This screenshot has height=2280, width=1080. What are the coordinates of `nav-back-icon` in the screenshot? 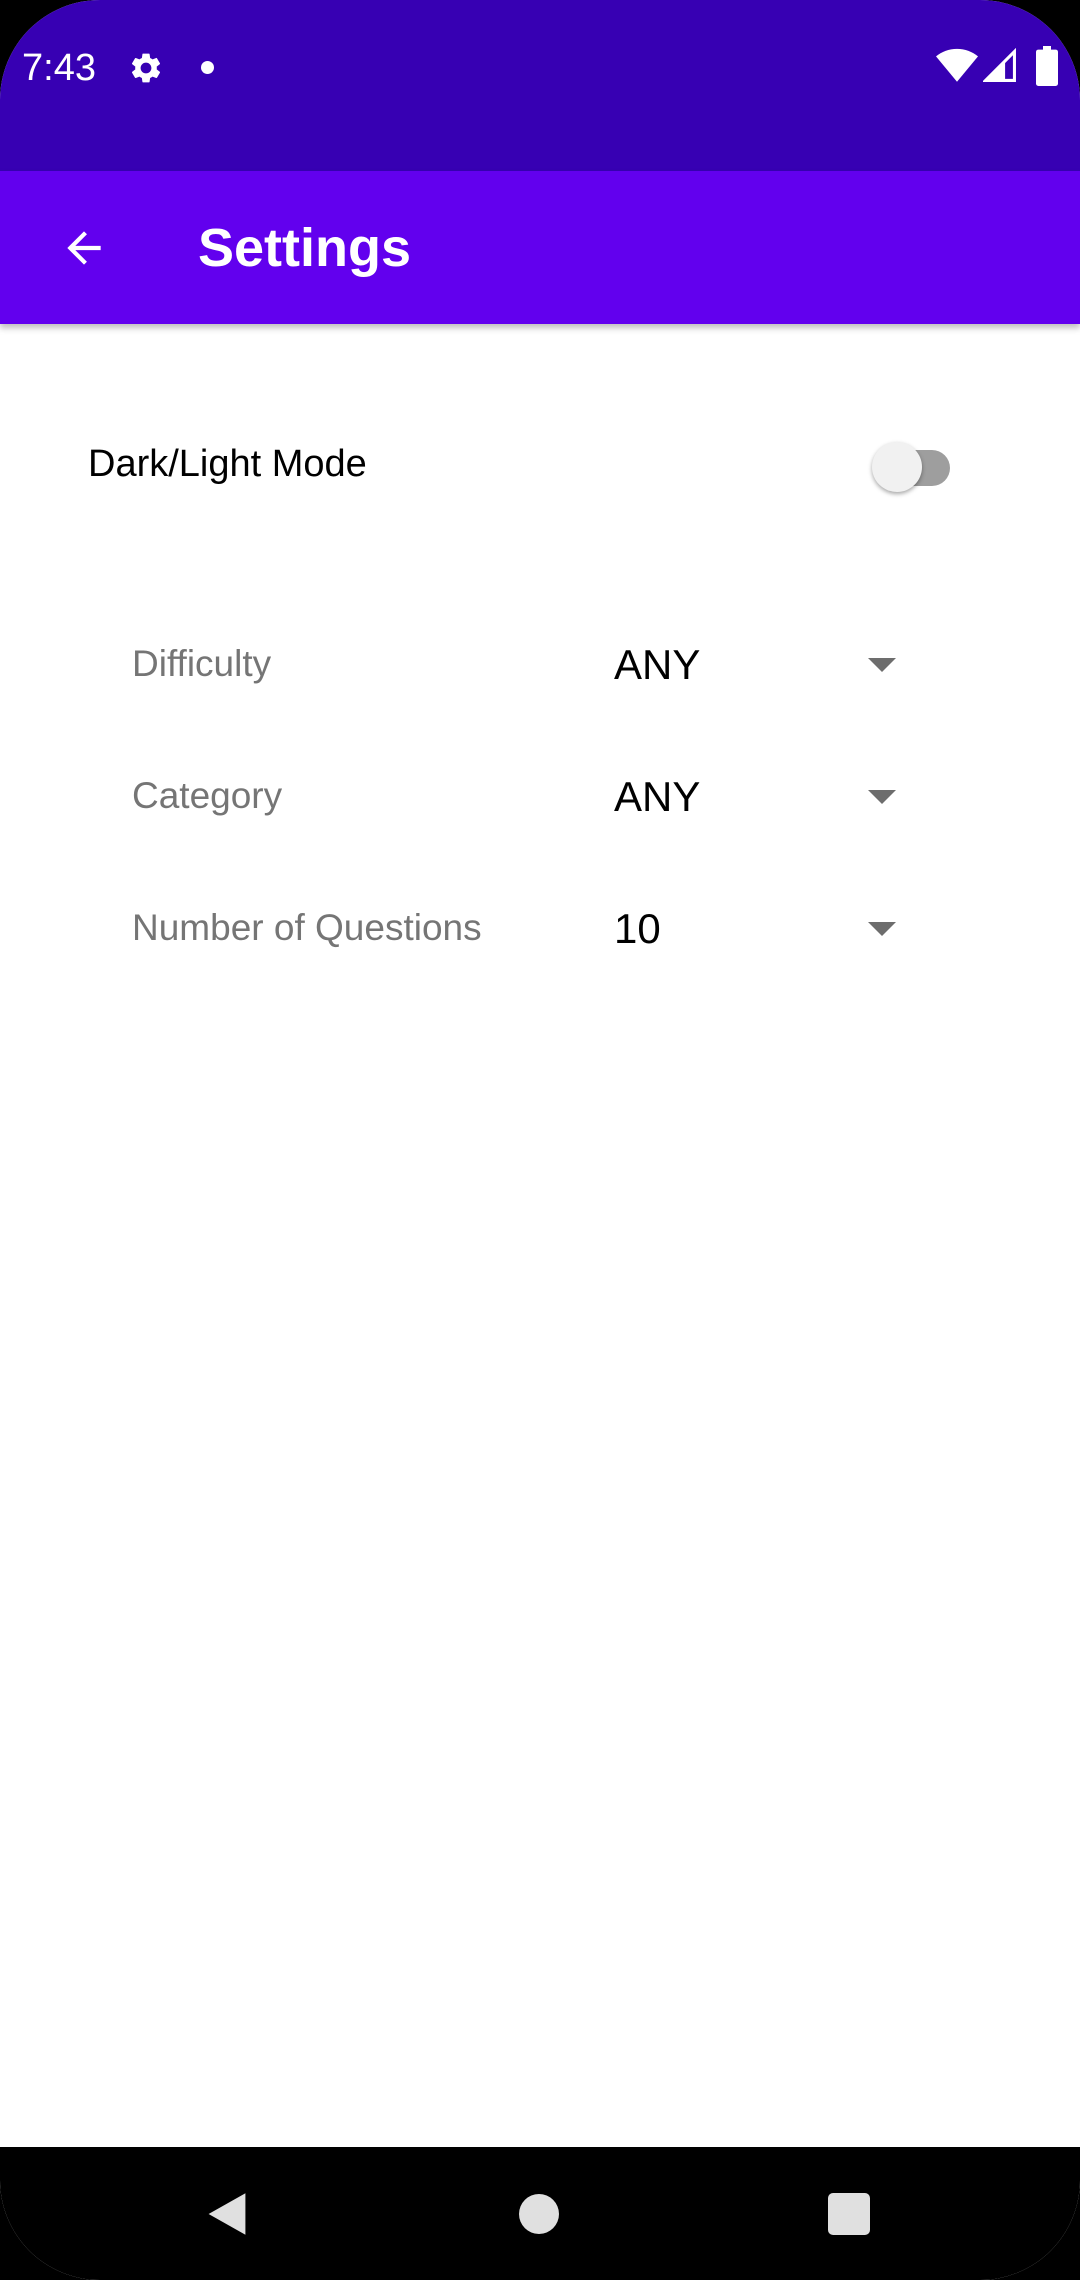 It's located at (227, 2214).